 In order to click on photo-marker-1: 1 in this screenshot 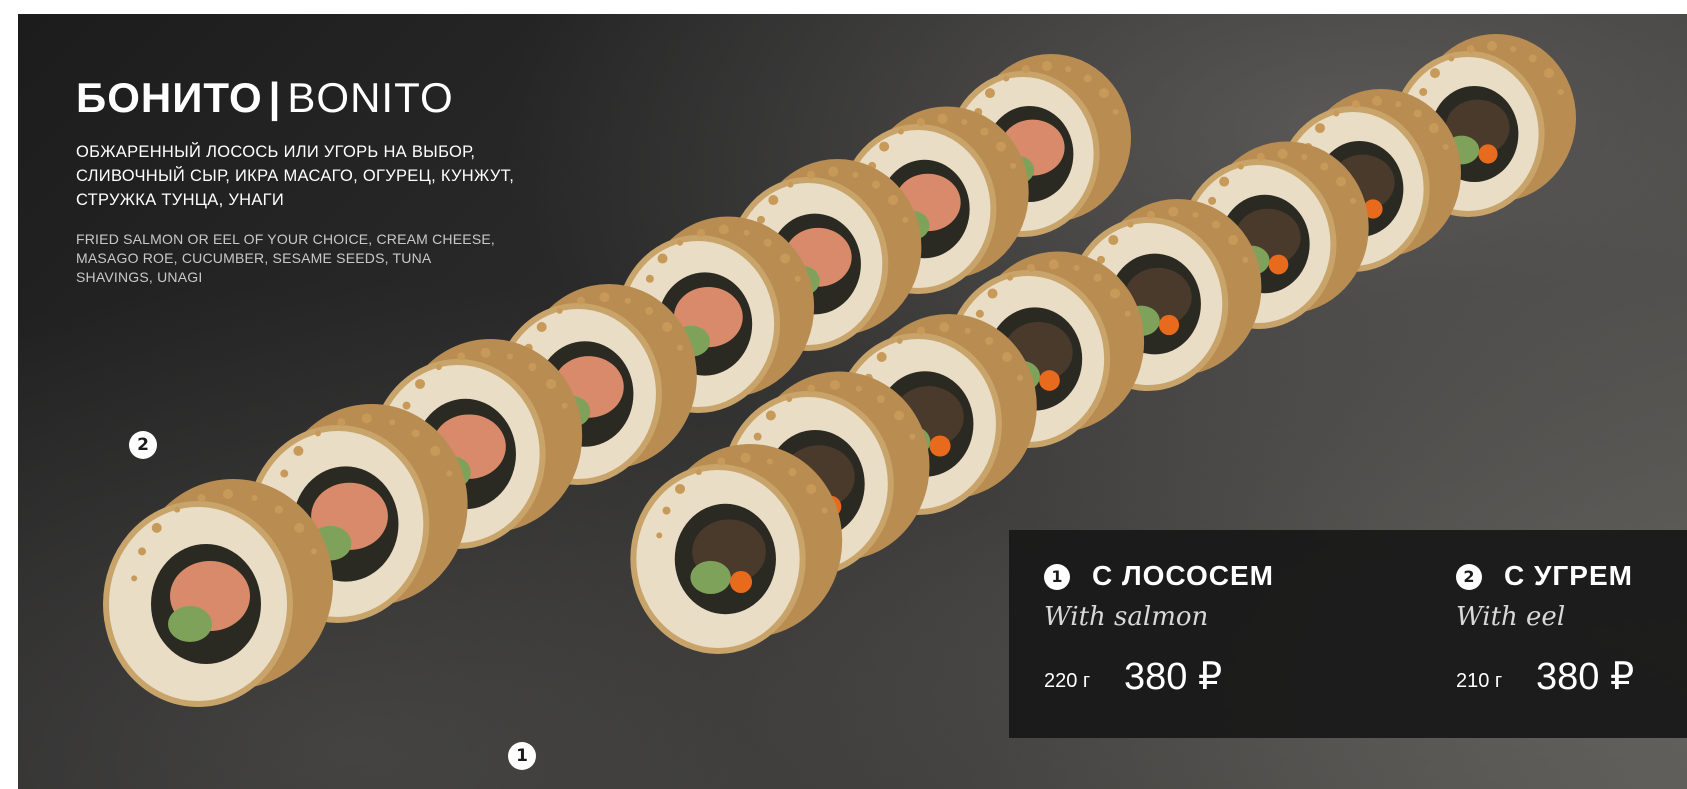, I will do `click(522, 756)`.